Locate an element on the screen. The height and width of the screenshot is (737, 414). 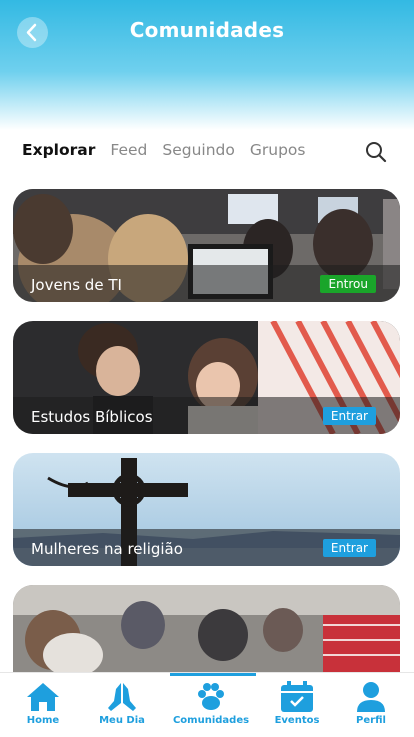
community-photo is located at coordinates (206, 632).